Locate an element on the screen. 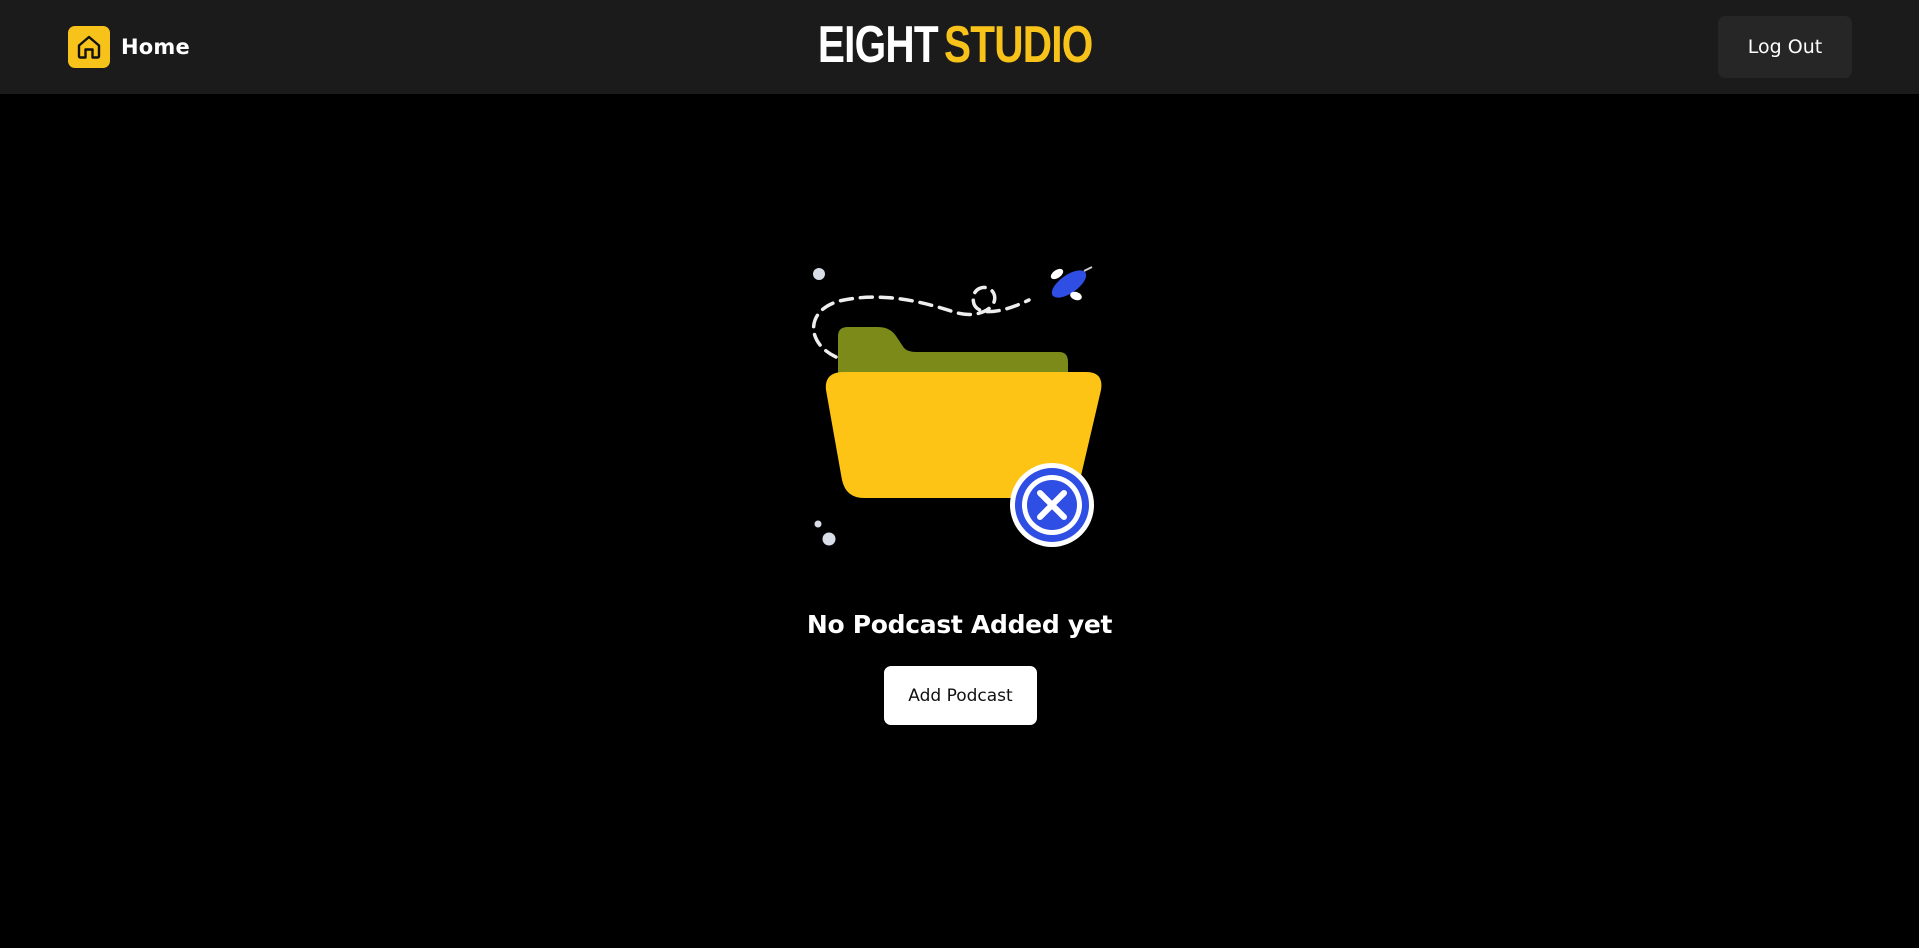  brand-logo-word-2: STUDIO is located at coordinates (1018, 45).